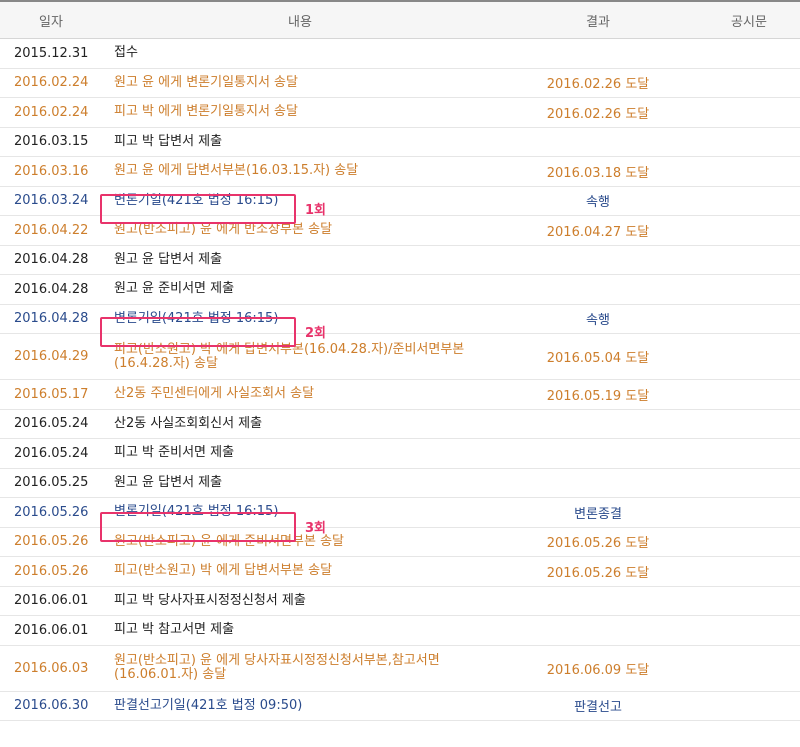 The image size is (800, 747). I want to click on row-content: 원고 윤 에게 답변서부본(16.03.15.자) 송달, so click(300, 171).